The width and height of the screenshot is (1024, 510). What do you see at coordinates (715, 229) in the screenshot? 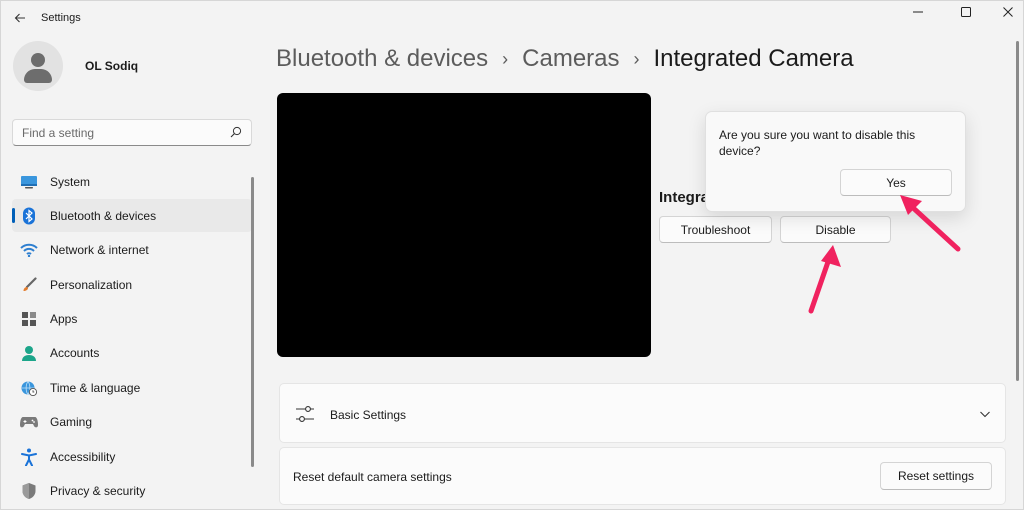
I see `troubleshoot-button: Troubleshoot` at bounding box center [715, 229].